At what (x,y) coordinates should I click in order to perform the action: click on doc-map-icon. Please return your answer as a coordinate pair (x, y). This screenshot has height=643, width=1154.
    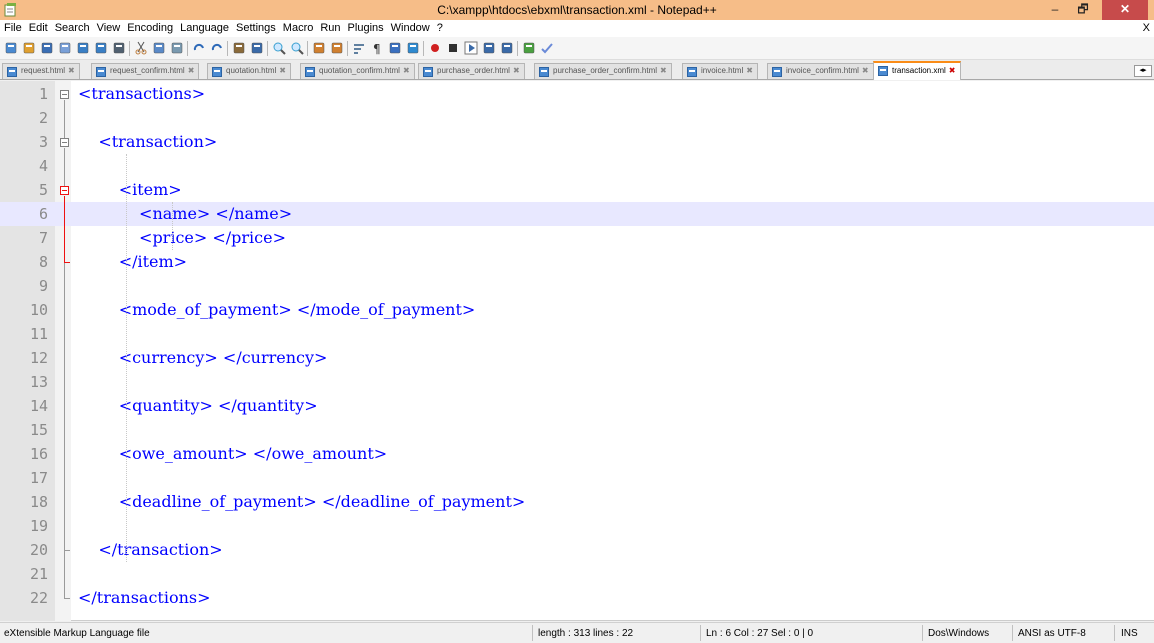
    Looking at the image, I should click on (413, 48).